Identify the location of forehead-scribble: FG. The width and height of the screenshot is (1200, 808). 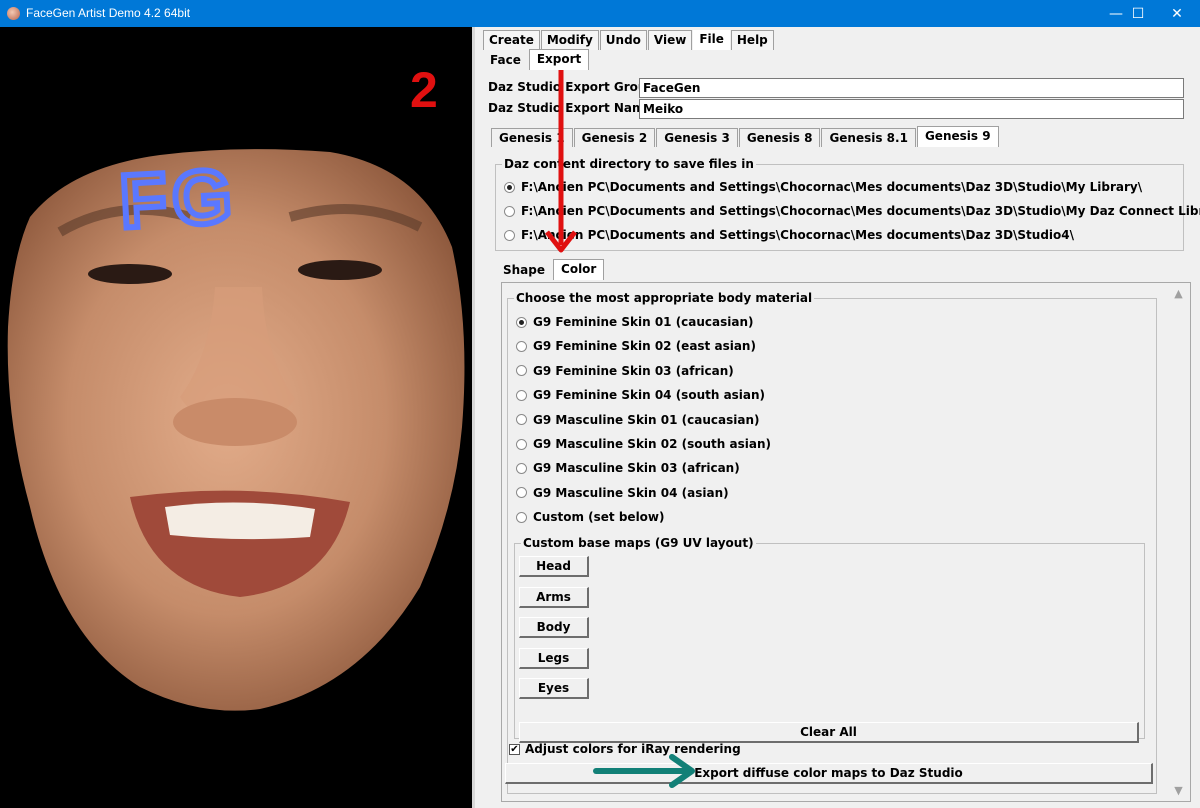
(179, 199).